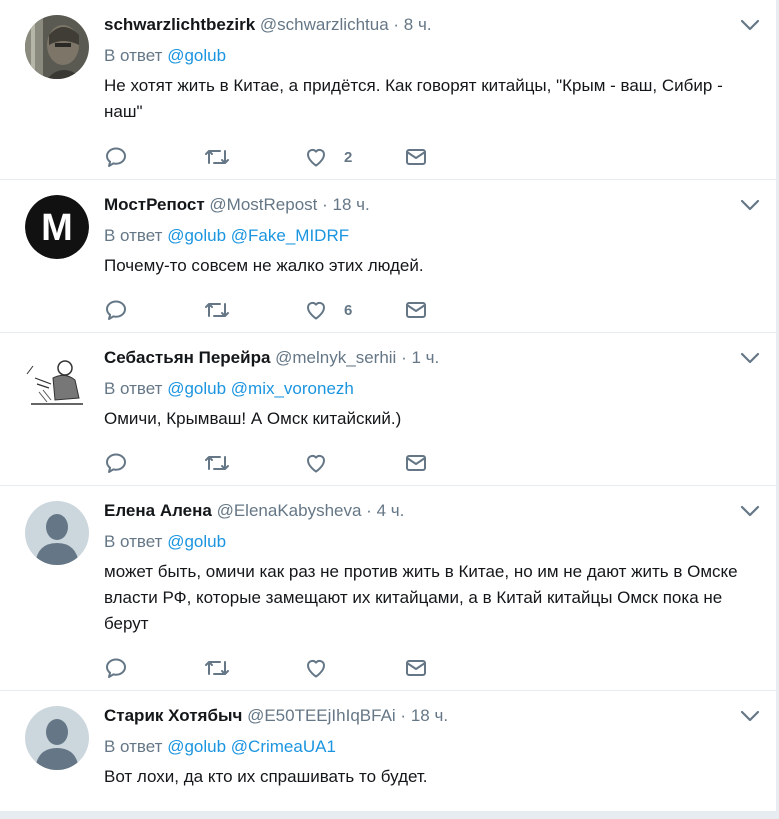  What do you see at coordinates (253, 418) in the screenshot?
I see `tweet-text: Омичи, Крымваш! А Омск китайский.)` at bounding box center [253, 418].